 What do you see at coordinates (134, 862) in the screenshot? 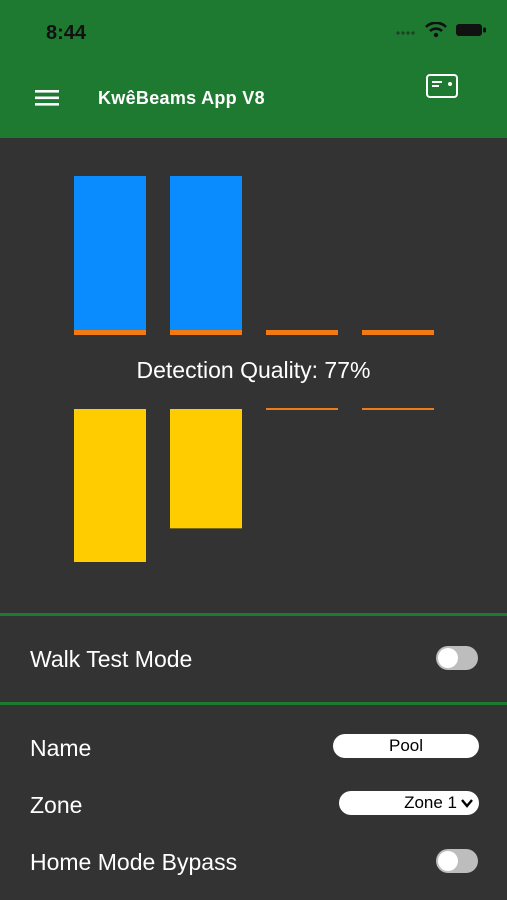
I see `home-mode-bypass-label: Home Mode Bypass` at bounding box center [134, 862].